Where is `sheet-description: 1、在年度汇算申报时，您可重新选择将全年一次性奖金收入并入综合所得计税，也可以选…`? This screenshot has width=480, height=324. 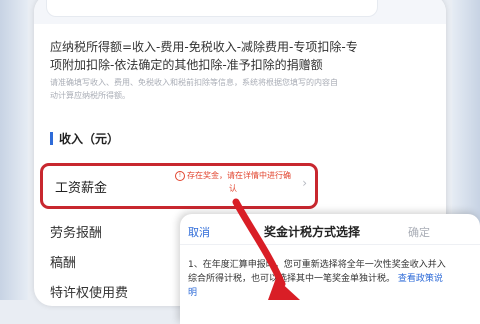
sheet-description: 1、在年度汇算申报时，您可重新选择将全年一次性奖金收入并入综合所得计税，也可以选… is located at coordinates (317, 279).